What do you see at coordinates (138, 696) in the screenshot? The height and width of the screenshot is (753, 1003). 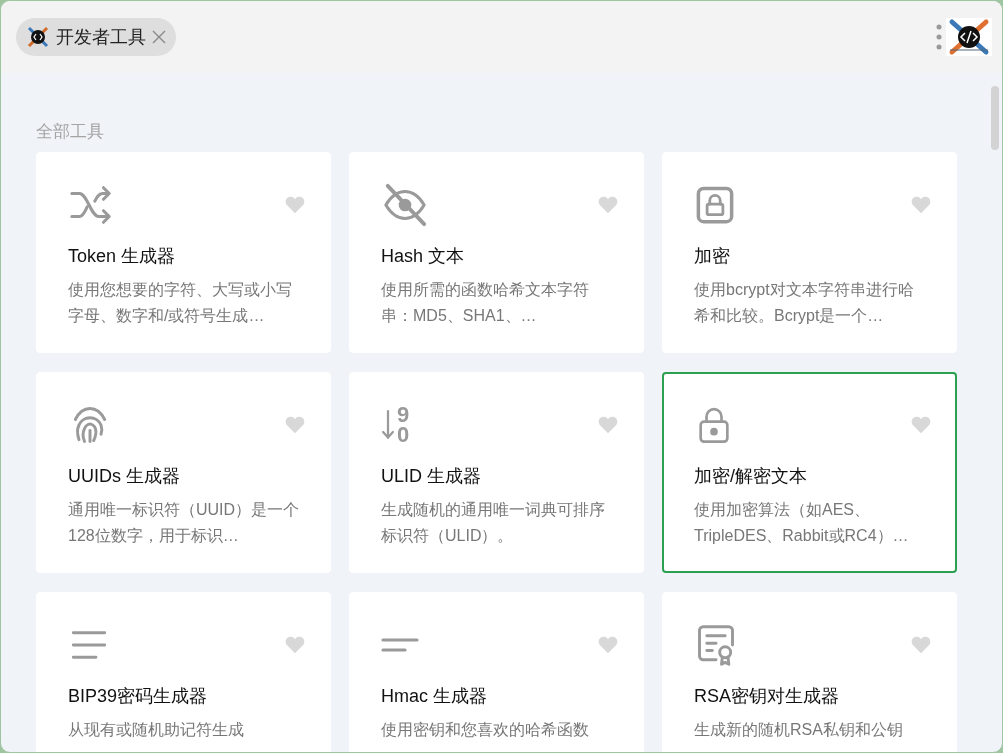 I see `tool-title: BIP39密码生成器` at bounding box center [138, 696].